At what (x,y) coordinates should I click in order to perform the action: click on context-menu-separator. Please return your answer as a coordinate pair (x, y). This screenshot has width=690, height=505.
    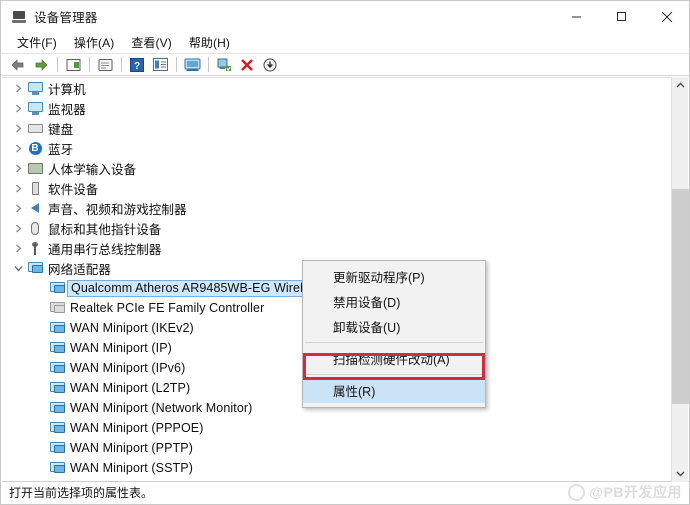
    Looking at the image, I should click on (394, 342).